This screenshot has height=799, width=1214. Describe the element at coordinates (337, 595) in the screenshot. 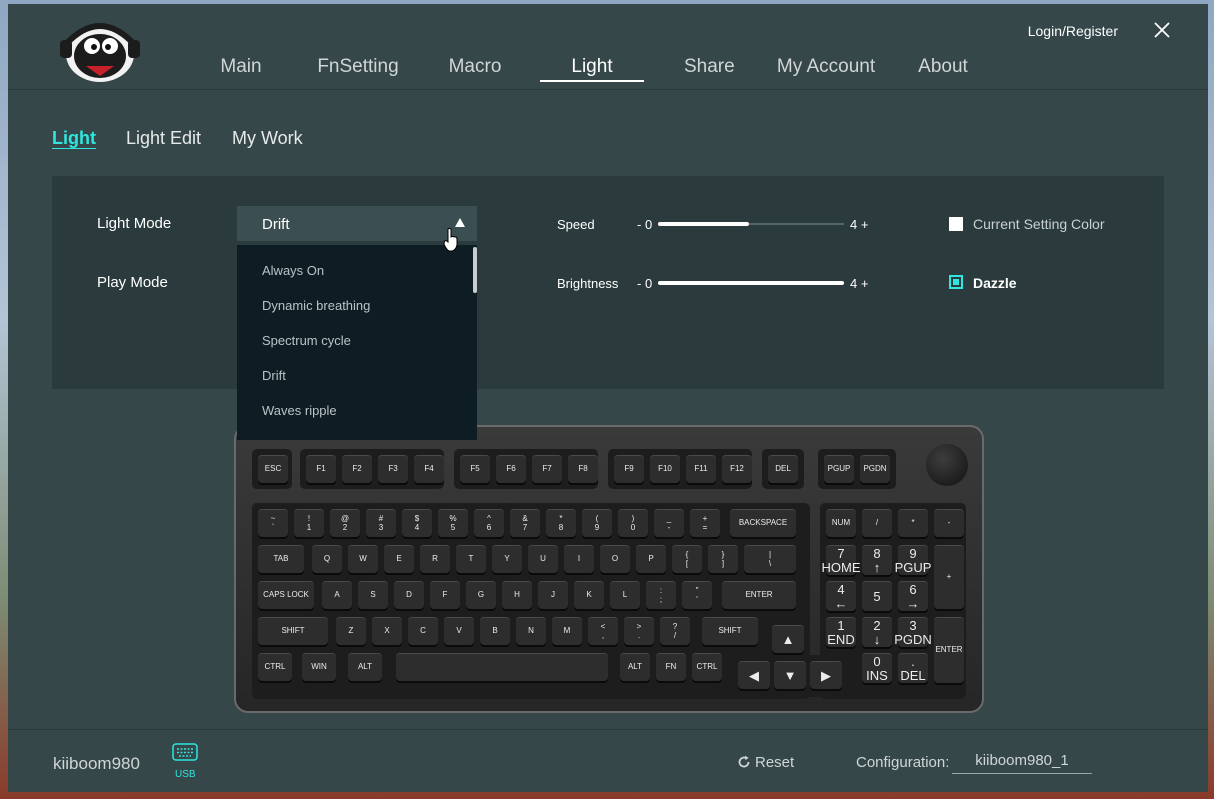

I see `keyboard-key: A` at that location.